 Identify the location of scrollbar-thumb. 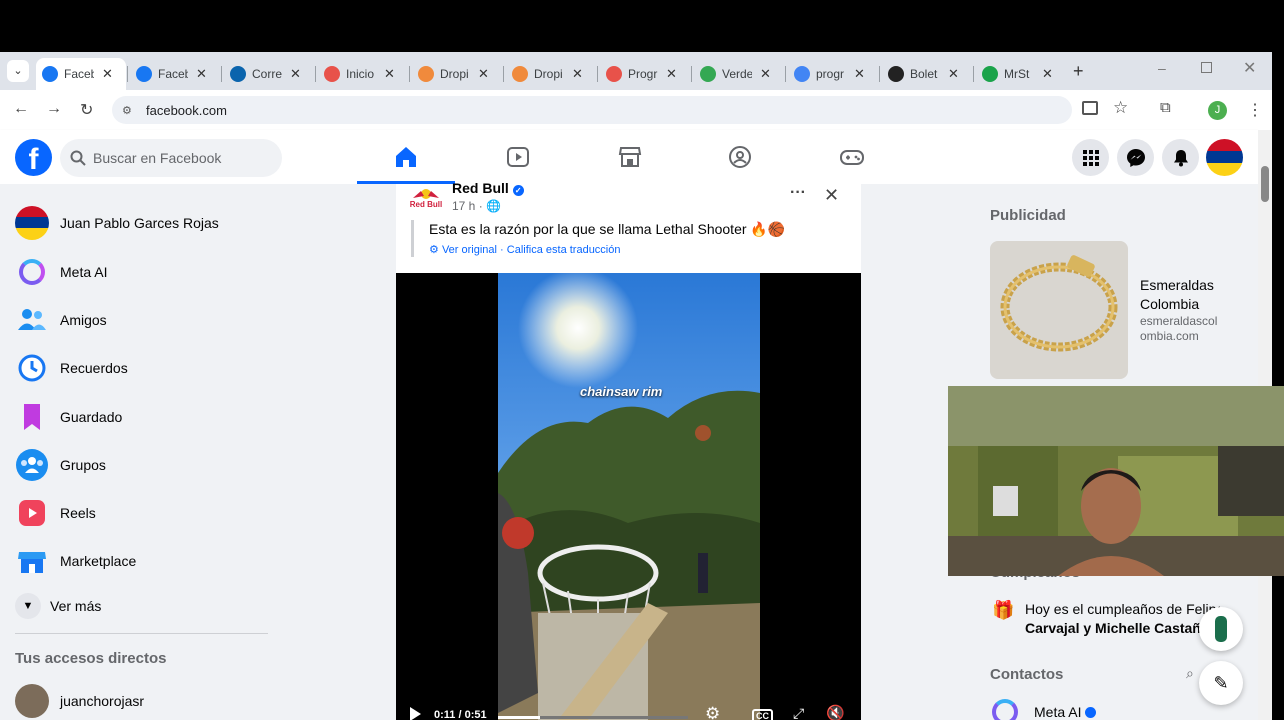
(1265, 184).